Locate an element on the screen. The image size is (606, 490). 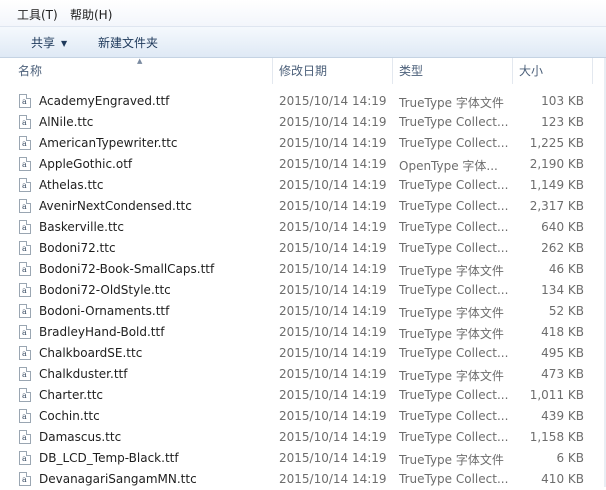
file-size: 123 KB is located at coordinates (562, 122).